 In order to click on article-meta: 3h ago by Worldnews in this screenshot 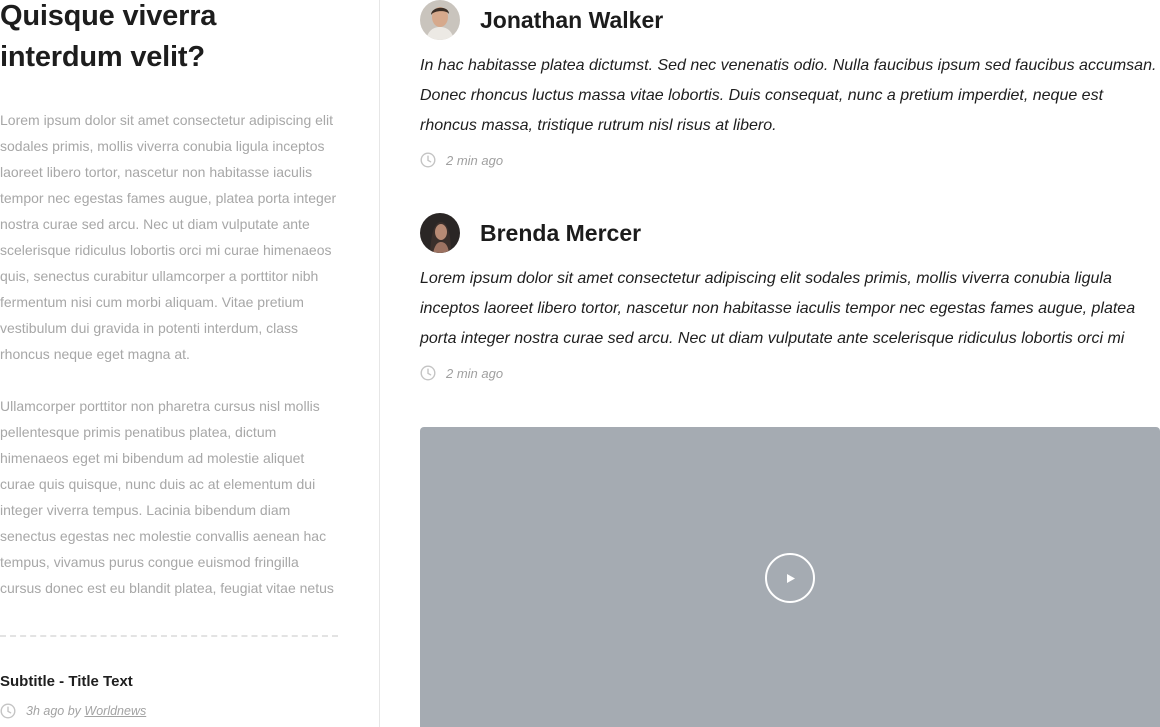, I will do `click(73, 711)`.